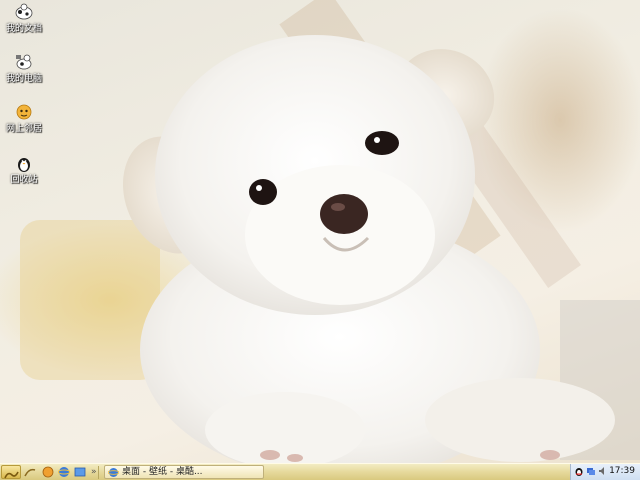 The height and width of the screenshot is (485, 640). Describe the element at coordinates (94, 472) in the screenshot. I see `quick-launch-expand-icon: »` at that location.